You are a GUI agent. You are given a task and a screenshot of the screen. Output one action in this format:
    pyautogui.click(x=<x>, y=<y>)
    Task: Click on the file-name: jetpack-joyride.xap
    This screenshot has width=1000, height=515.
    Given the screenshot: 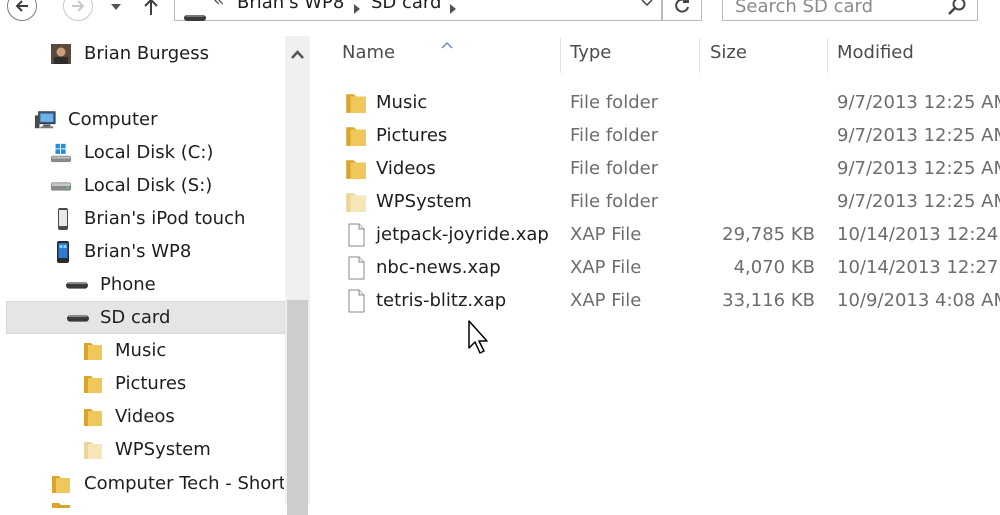 What is the action you would take?
    pyautogui.click(x=462, y=234)
    